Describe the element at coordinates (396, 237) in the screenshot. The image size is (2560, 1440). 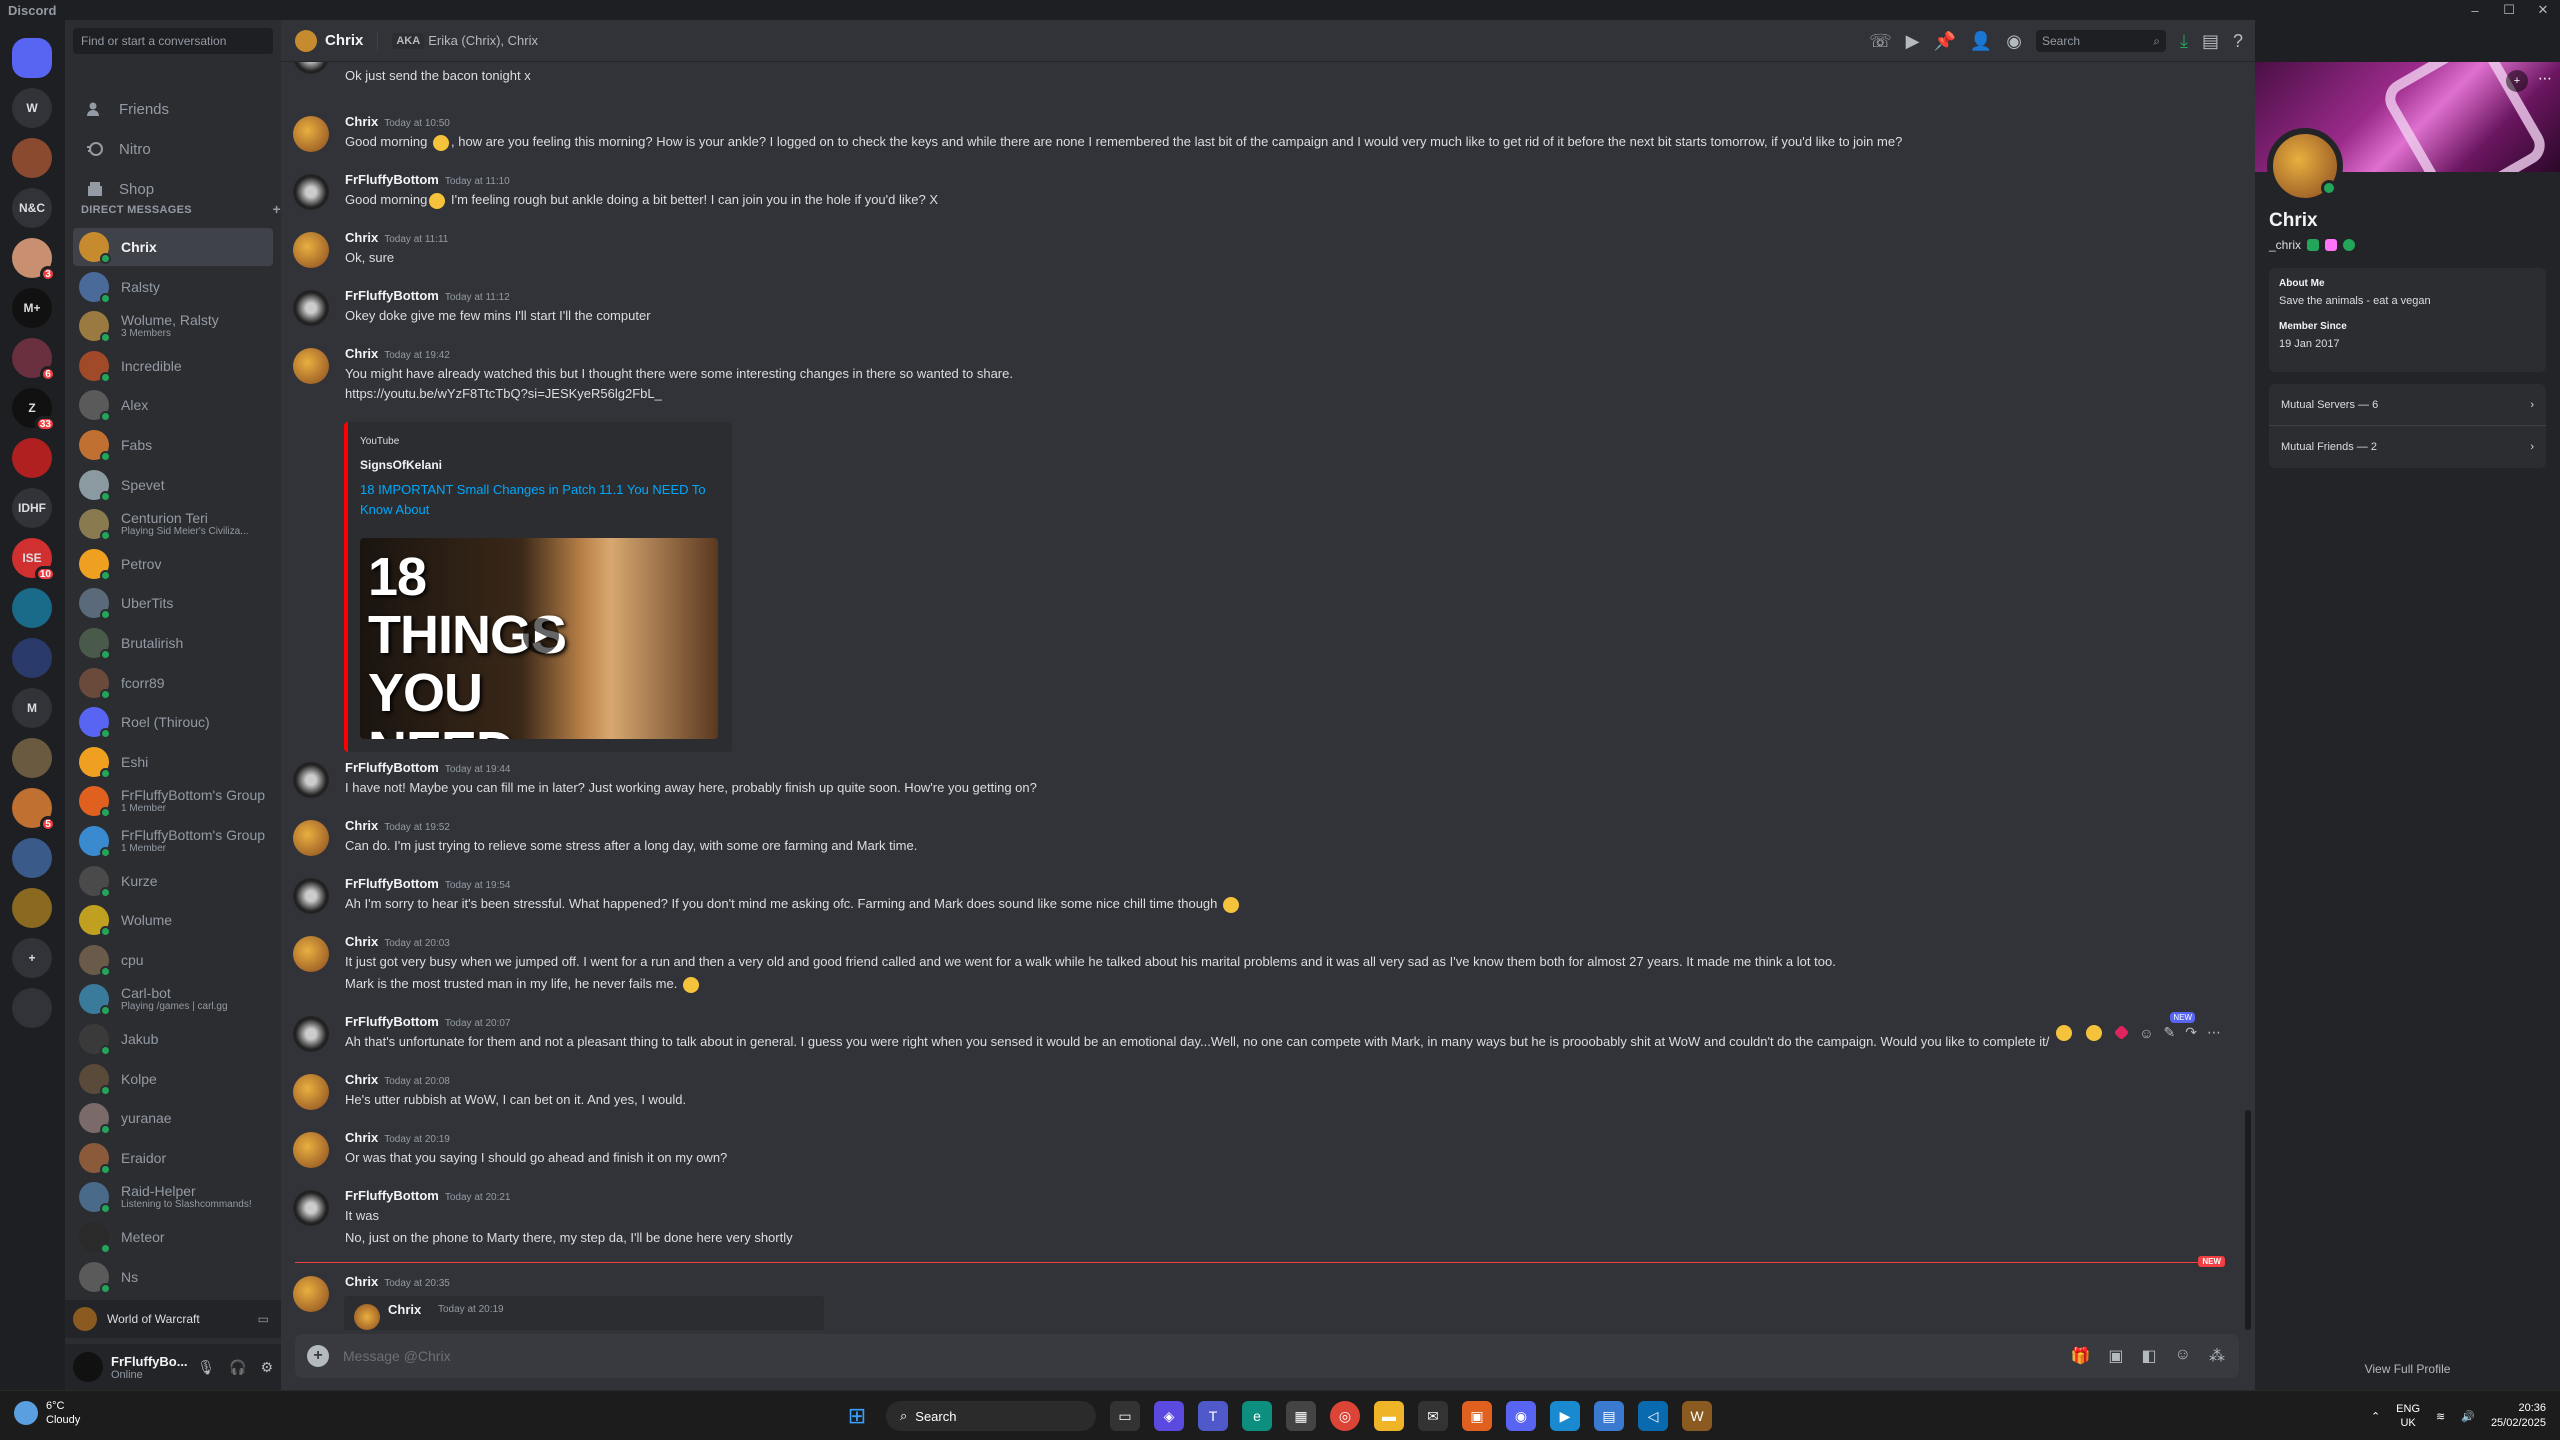
I see `message-author: Chrix Today at 11:11` at that location.